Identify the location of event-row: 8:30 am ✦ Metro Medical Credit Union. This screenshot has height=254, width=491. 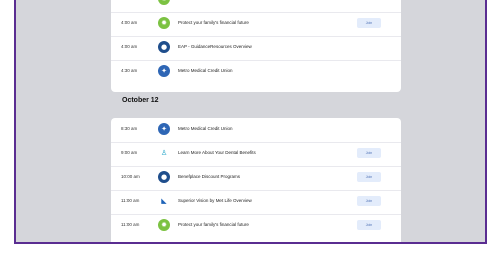
(256, 130).